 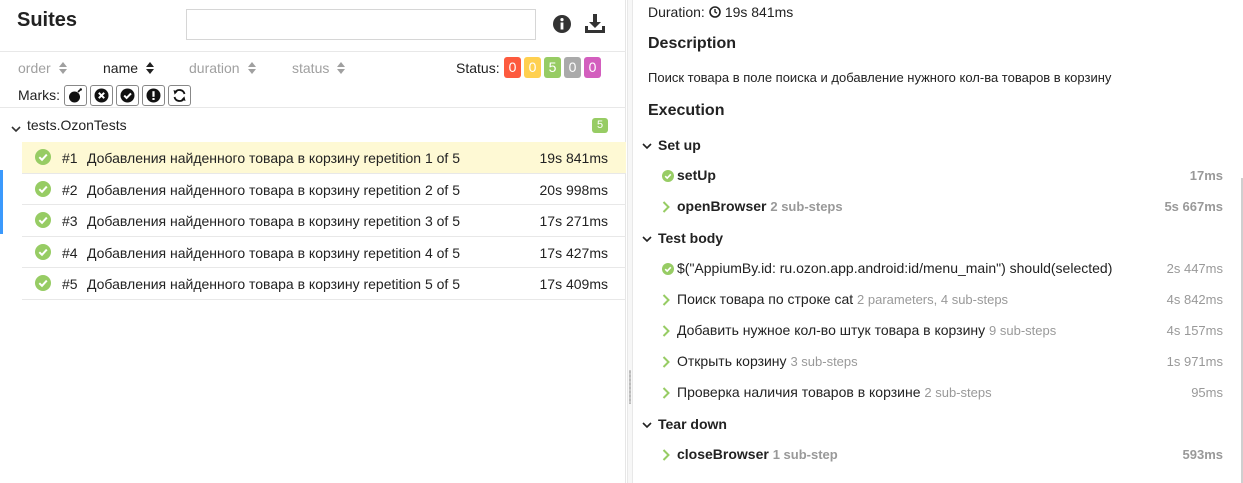 I want to click on bomb-icon, so click(x=75, y=95).